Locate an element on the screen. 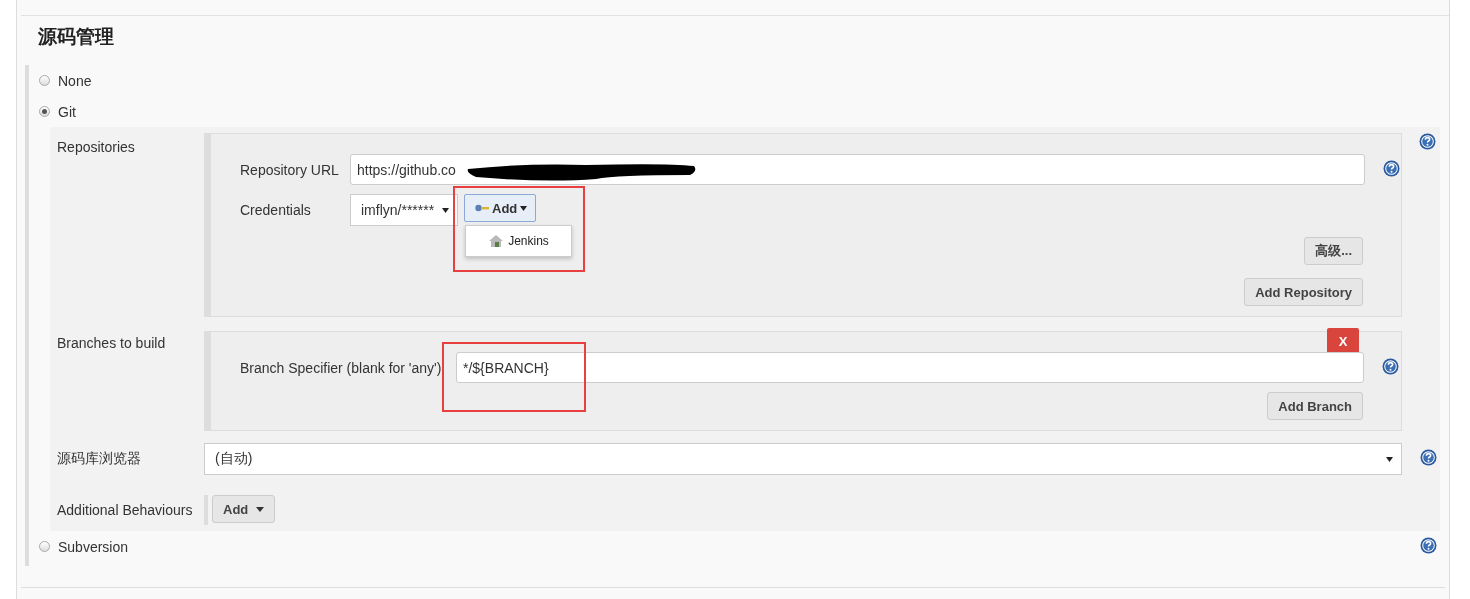  add-behaviour-button: Add is located at coordinates (244, 509).